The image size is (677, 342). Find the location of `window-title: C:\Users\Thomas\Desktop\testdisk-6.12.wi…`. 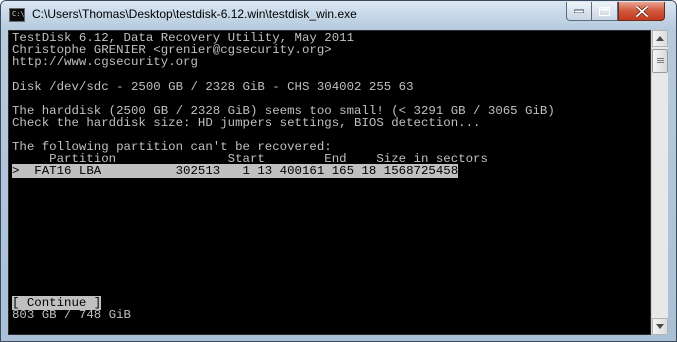

window-title: C:\Users\Thomas\Desktop\testdisk-6.12.wi… is located at coordinates (194, 14).